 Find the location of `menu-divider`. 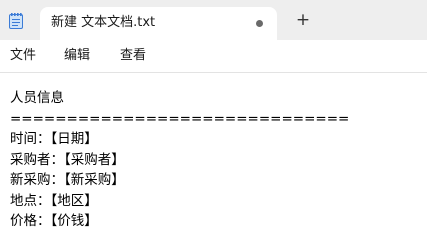

menu-divider is located at coordinates (213, 72).